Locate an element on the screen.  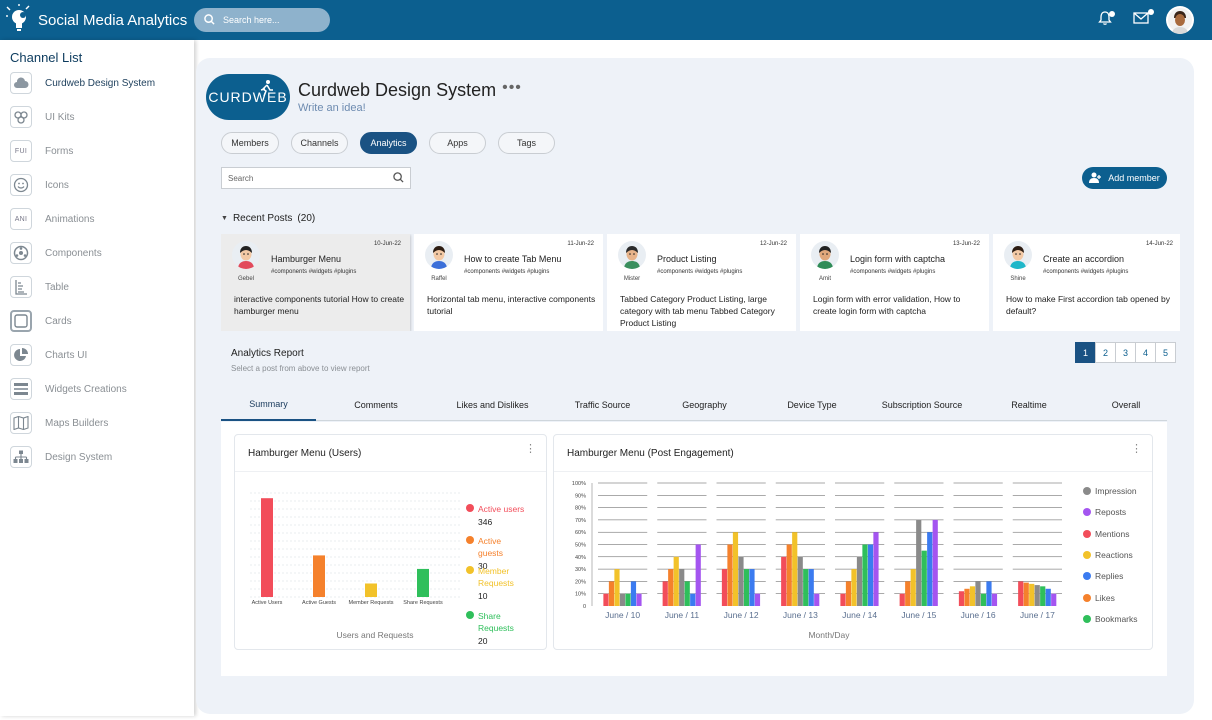
channel-subtitle: Write an idea! is located at coordinates (410, 108).